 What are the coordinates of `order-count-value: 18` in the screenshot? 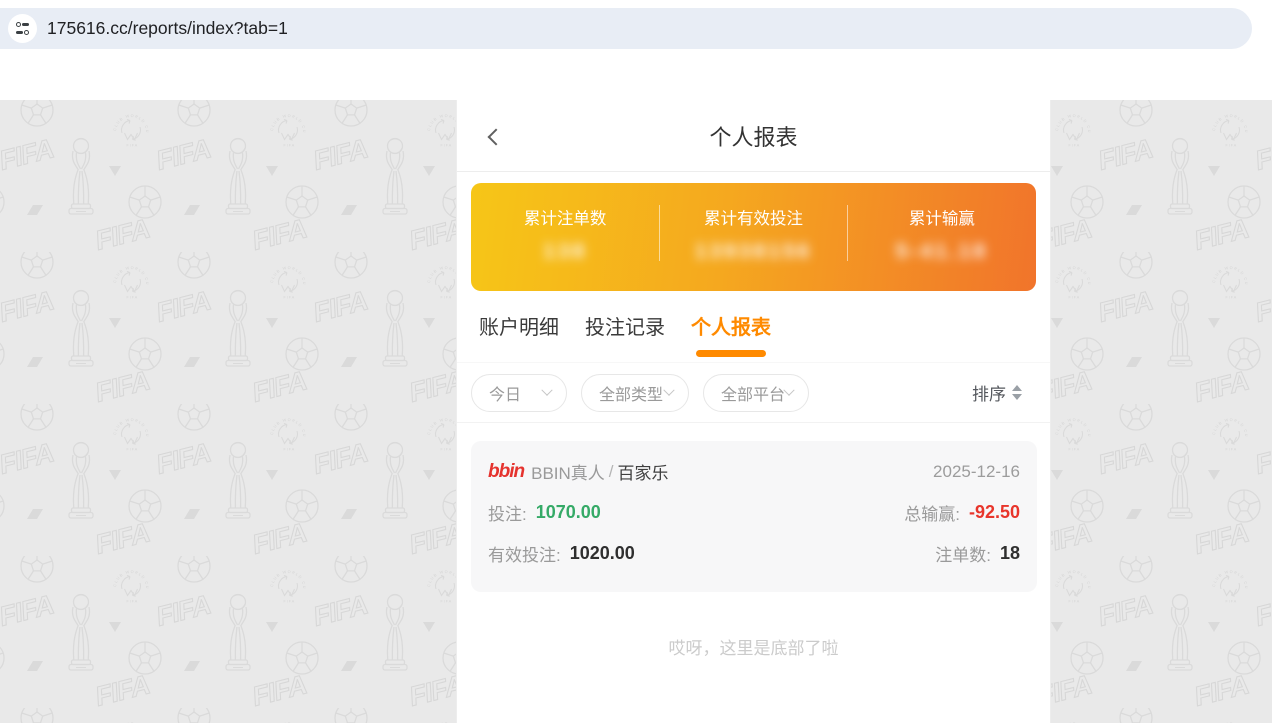 It's located at (1009, 553).